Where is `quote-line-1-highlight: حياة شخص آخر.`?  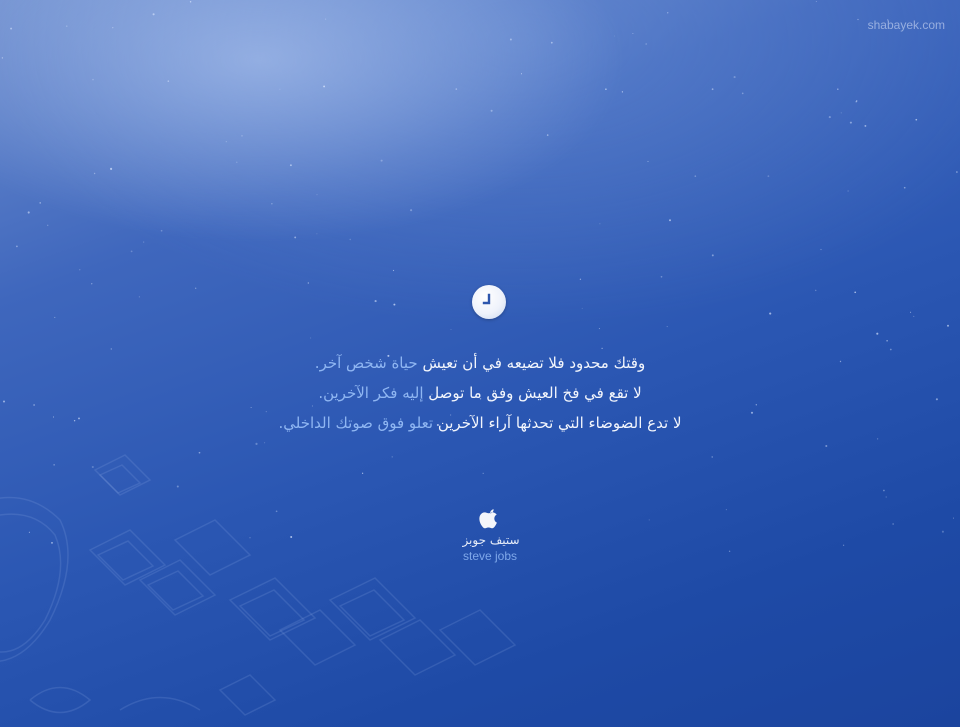
quote-line-1-highlight: حياة شخص آخر. is located at coordinates (366, 363).